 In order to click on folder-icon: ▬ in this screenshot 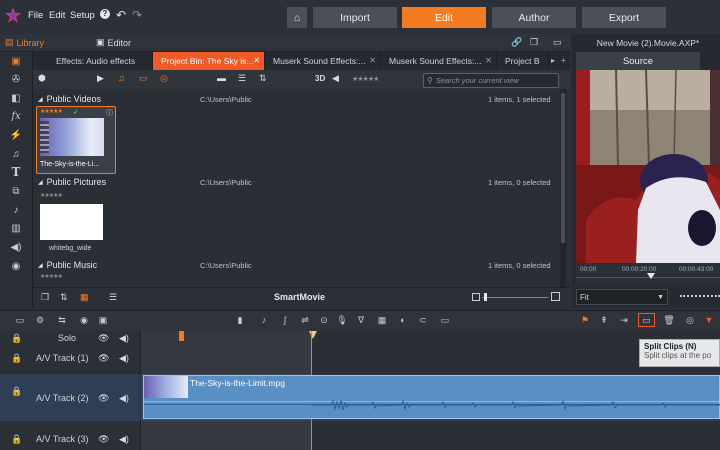, I will do `click(221, 78)`.